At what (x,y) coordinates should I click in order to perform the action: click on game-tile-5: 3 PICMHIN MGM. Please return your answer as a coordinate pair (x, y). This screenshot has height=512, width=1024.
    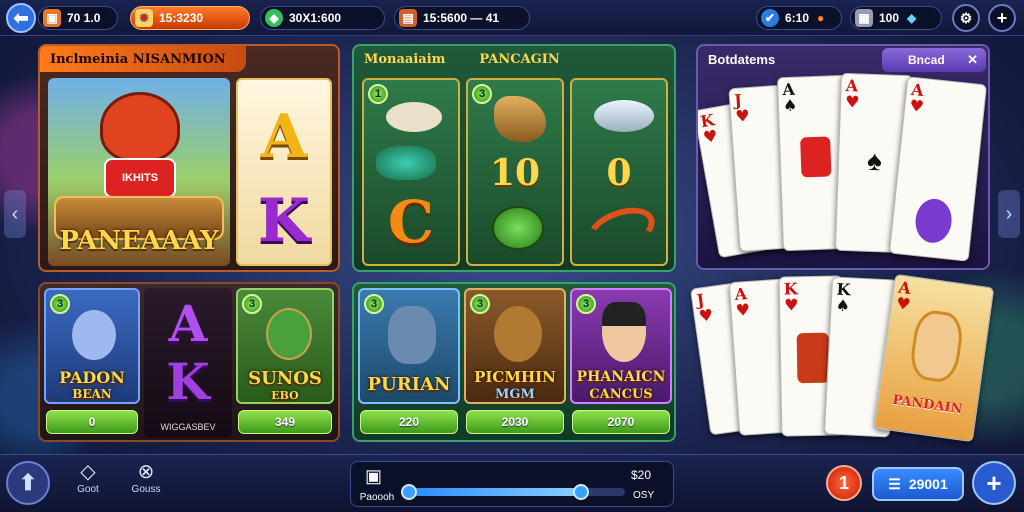
    Looking at the image, I should click on (515, 346).